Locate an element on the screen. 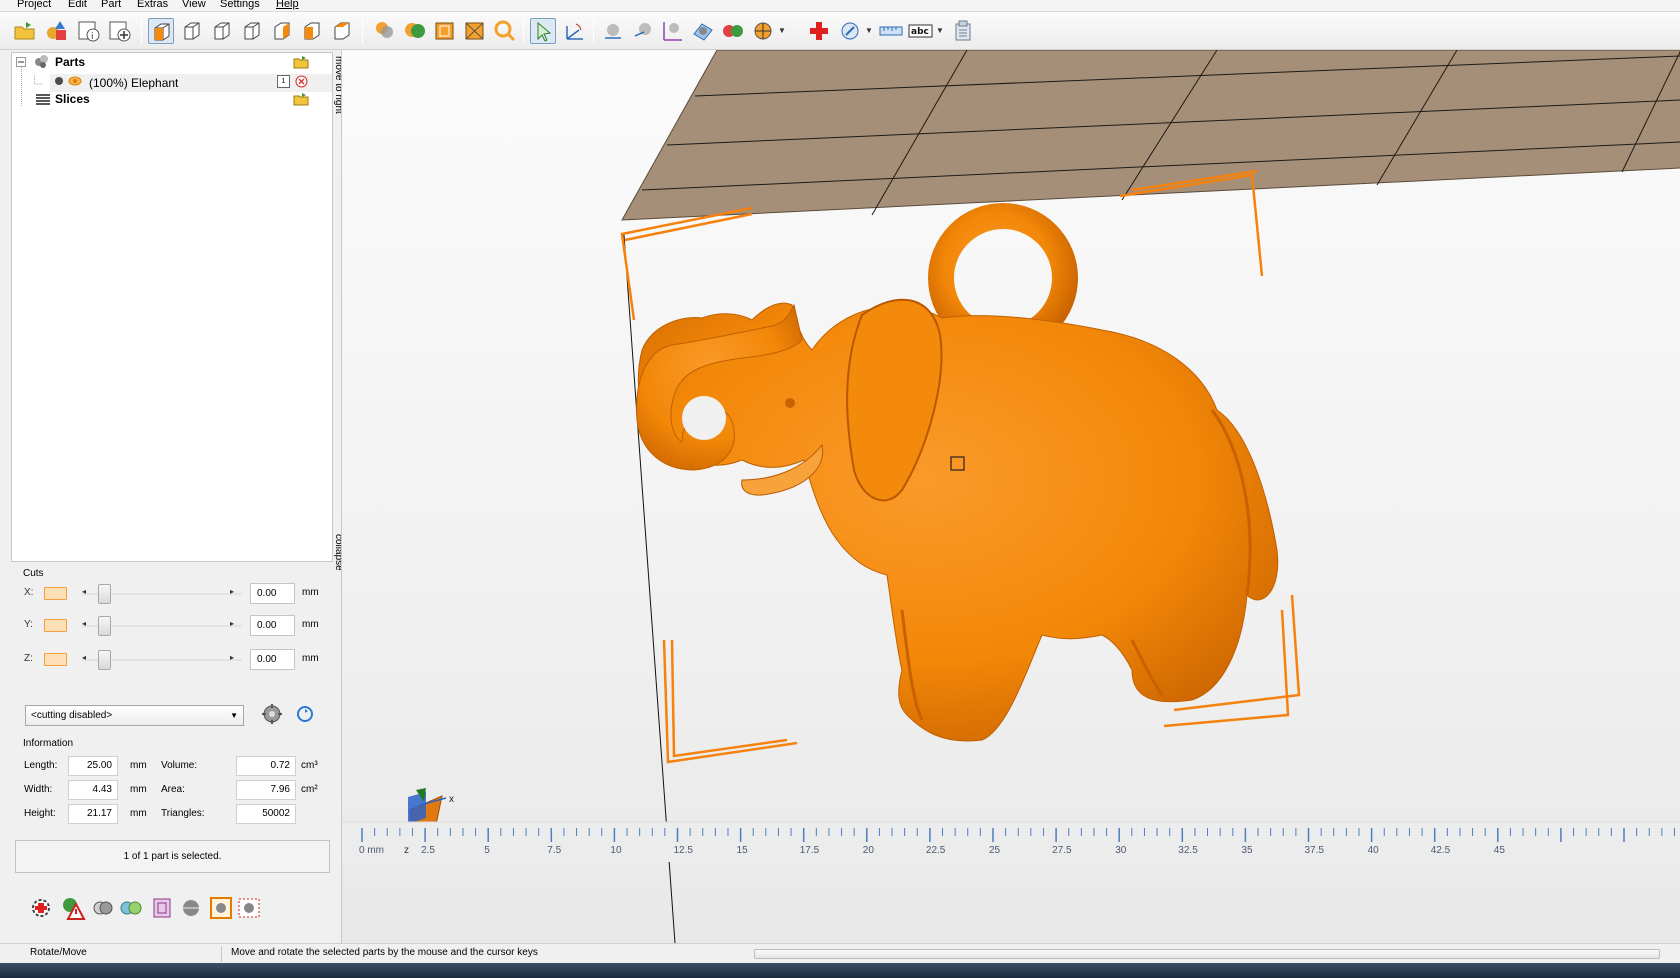  cut-z-slider-thumb is located at coordinates (104, 660).